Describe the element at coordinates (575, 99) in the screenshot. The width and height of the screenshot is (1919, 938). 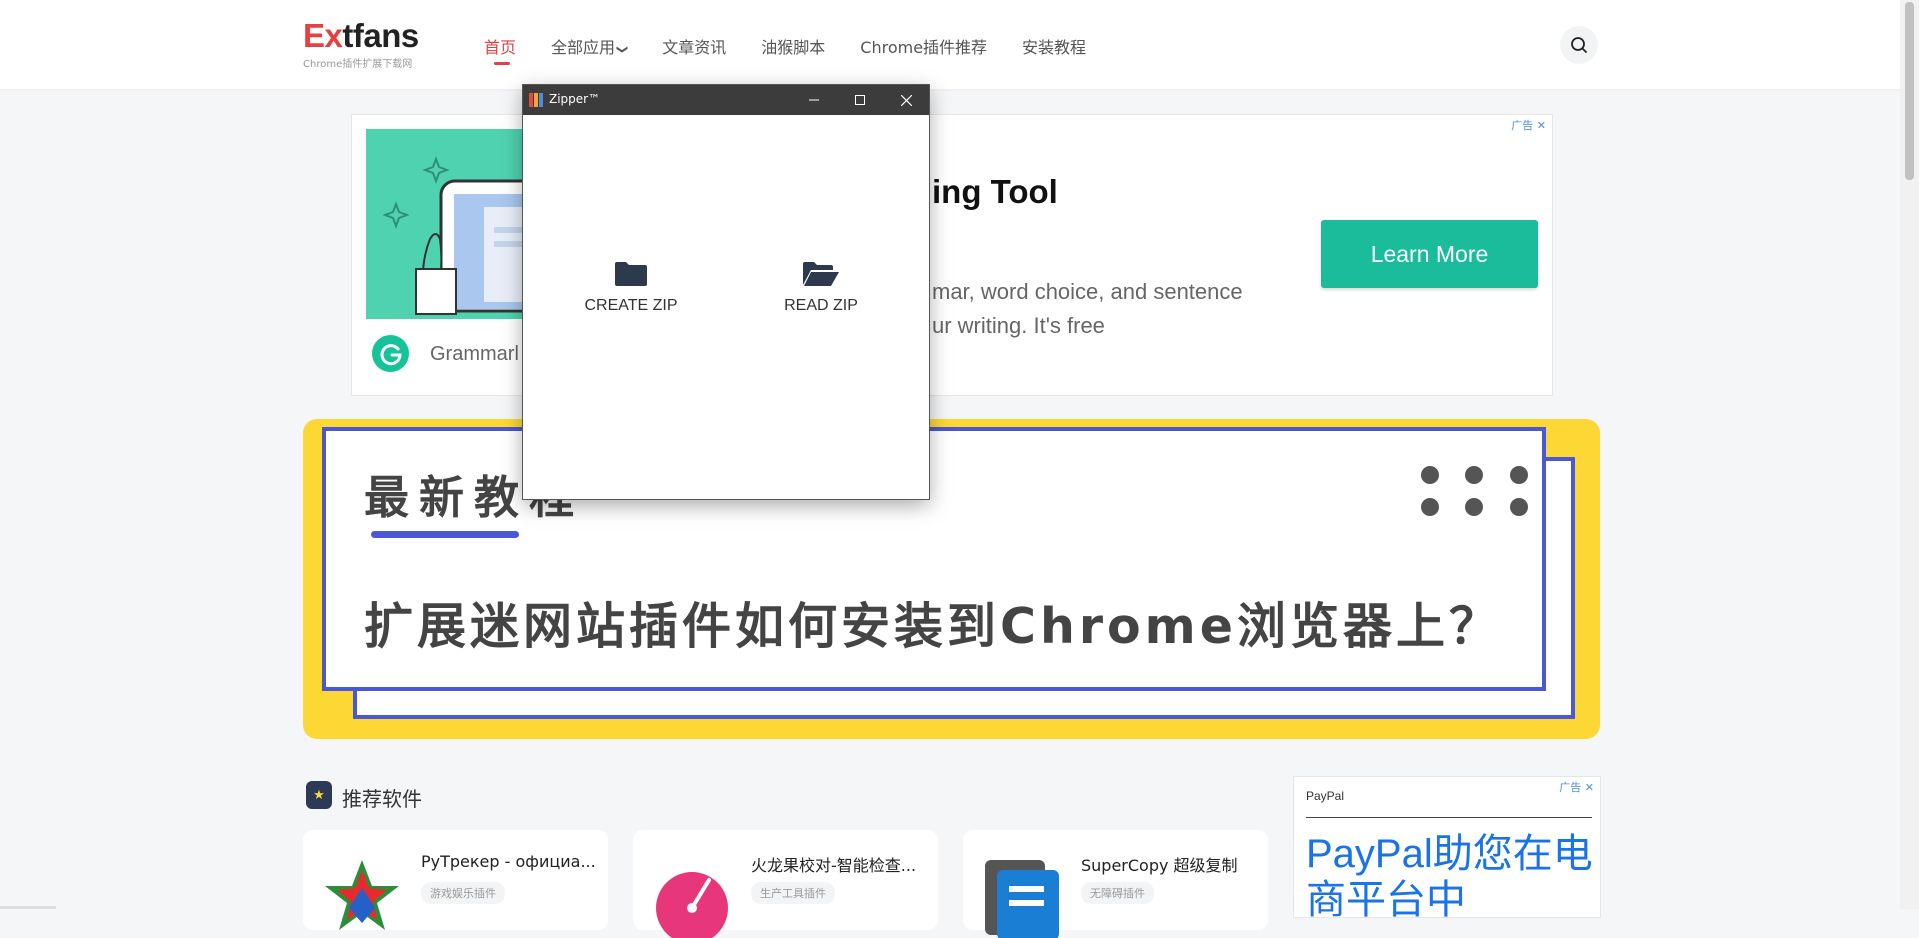
I see `window-title: Zipper™` at that location.